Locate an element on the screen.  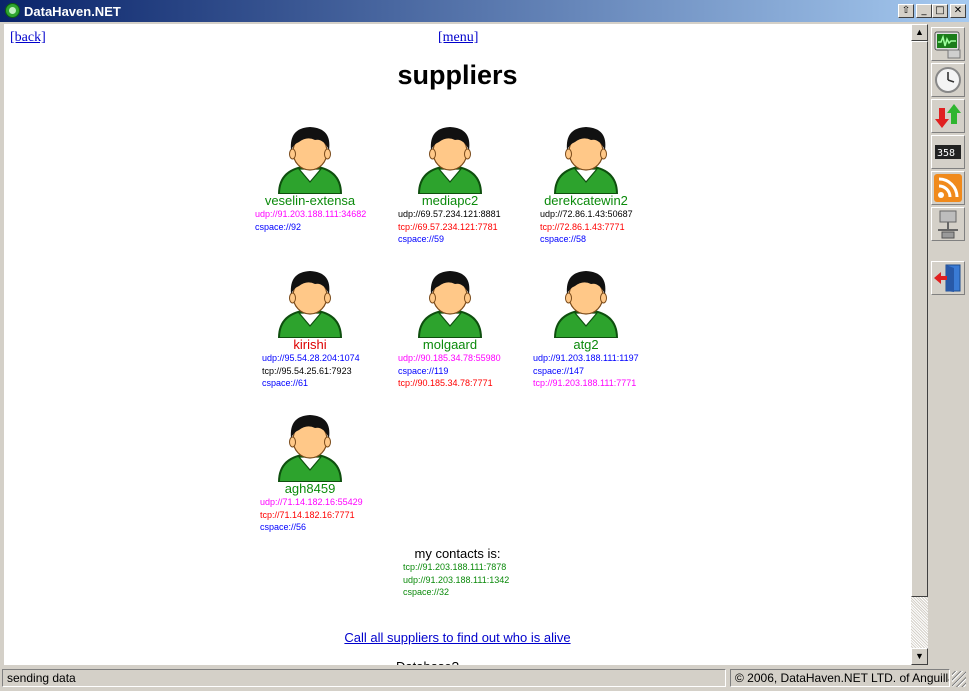
supplier-name: mediapc2 is located at coordinates (450, 200).